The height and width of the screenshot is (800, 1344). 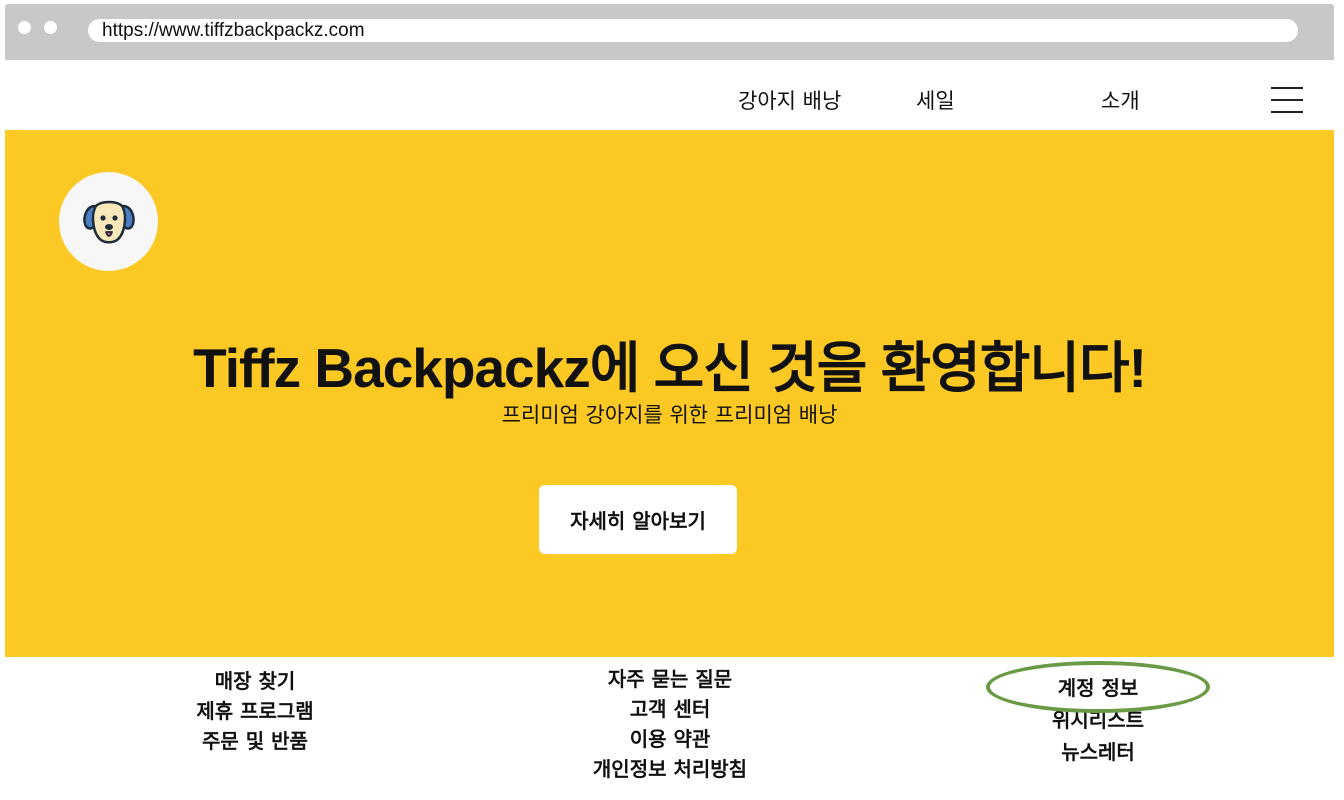 I want to click on nav-item-dog-backpacks: 강아지 배낭, so click(x=789, y=101).